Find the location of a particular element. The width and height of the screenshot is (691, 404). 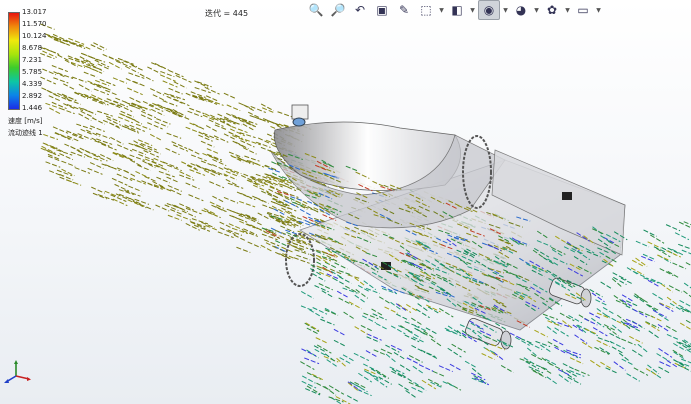

legend-tick-label: 11.570 is located at coordinates (34, 24).